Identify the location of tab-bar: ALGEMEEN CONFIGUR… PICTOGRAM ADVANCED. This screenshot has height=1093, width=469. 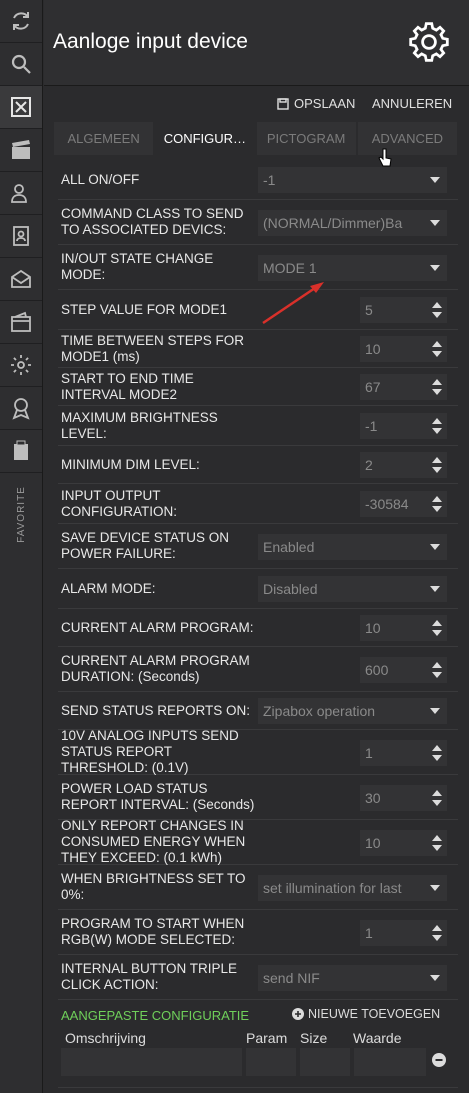
(256, 138).